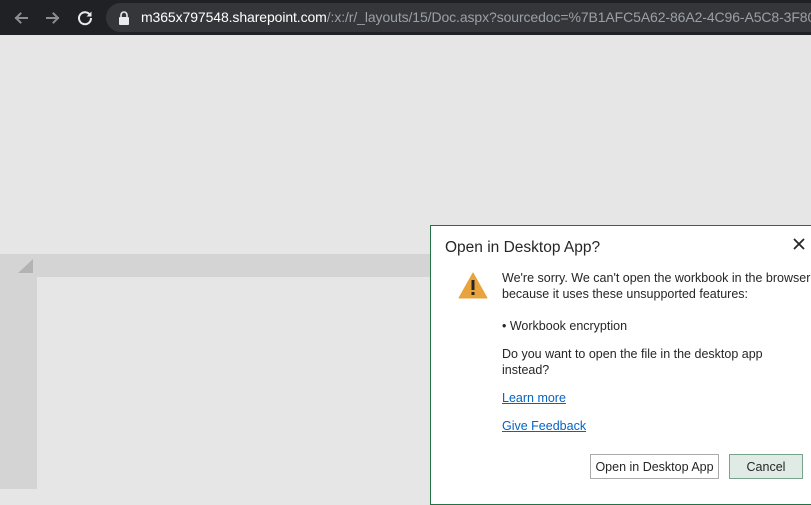  I want to click on select-all-corner, so click(18, 265).